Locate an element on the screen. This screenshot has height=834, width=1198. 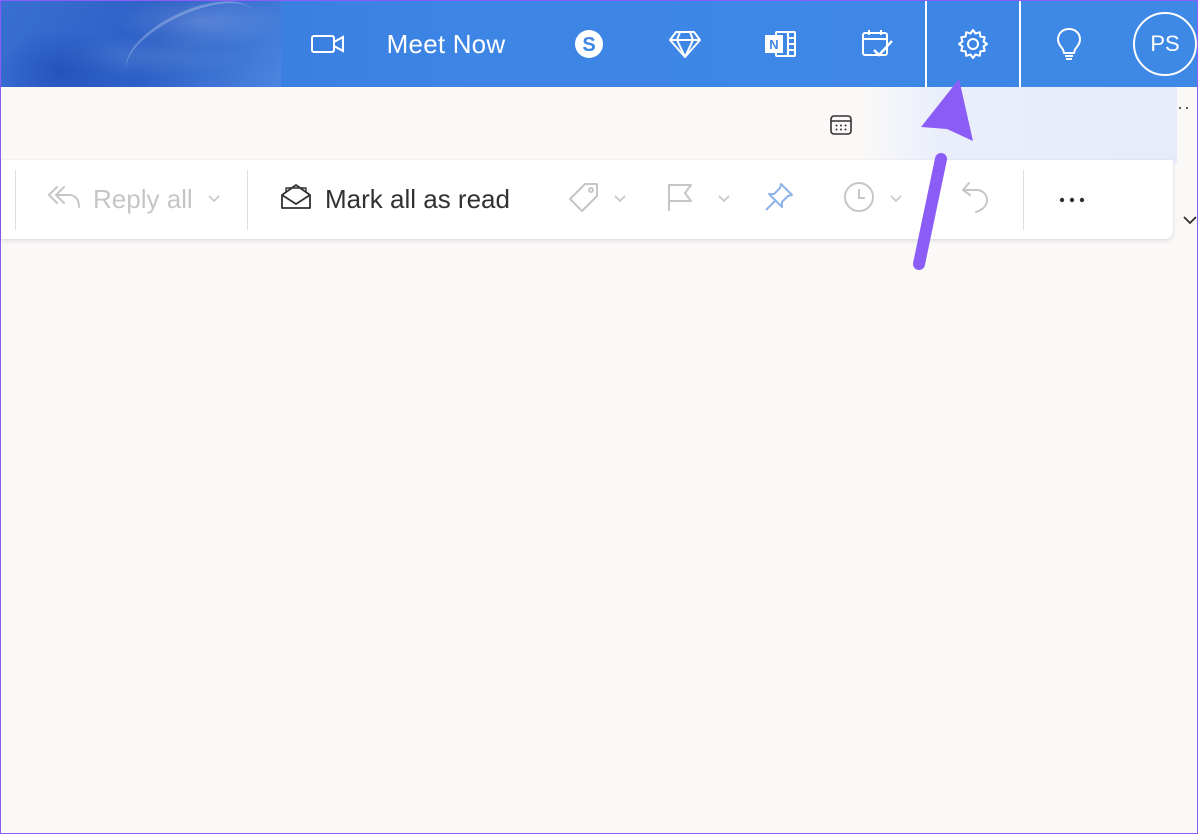
undo-icon is located at coordinates (975, 199).